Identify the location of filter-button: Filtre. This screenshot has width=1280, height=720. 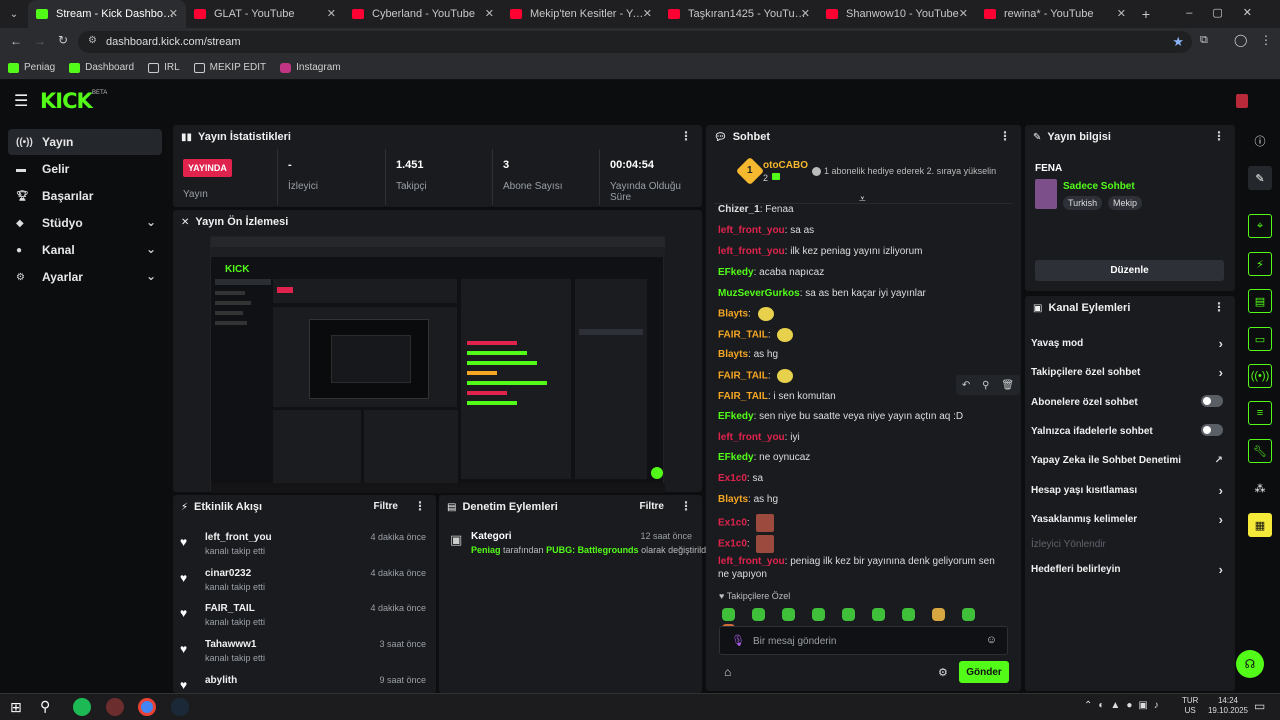
(386, 506).